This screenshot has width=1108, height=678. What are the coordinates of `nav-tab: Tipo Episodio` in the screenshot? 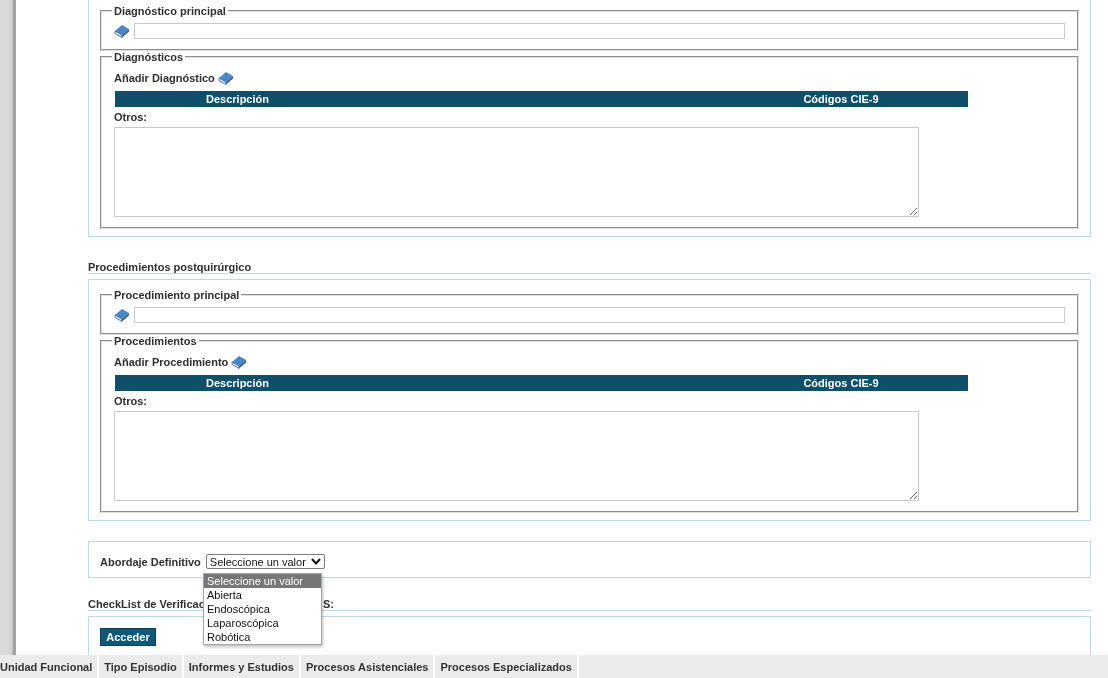 It's located at (141, 666).